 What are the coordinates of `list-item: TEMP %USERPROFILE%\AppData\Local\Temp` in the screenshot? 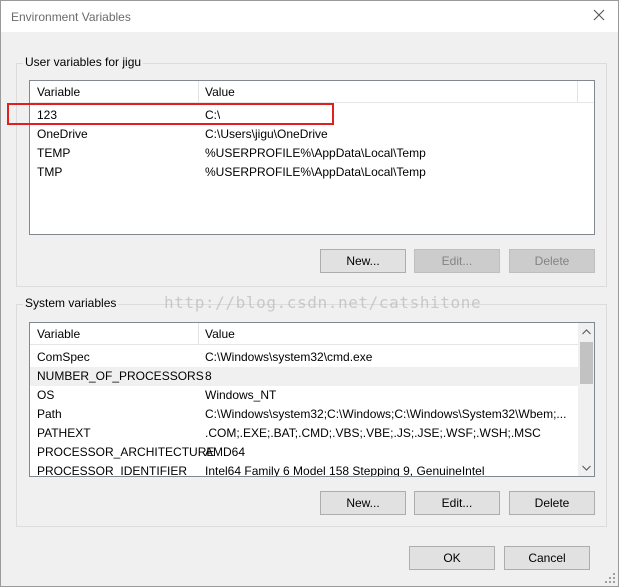 It's located at (312, 153).